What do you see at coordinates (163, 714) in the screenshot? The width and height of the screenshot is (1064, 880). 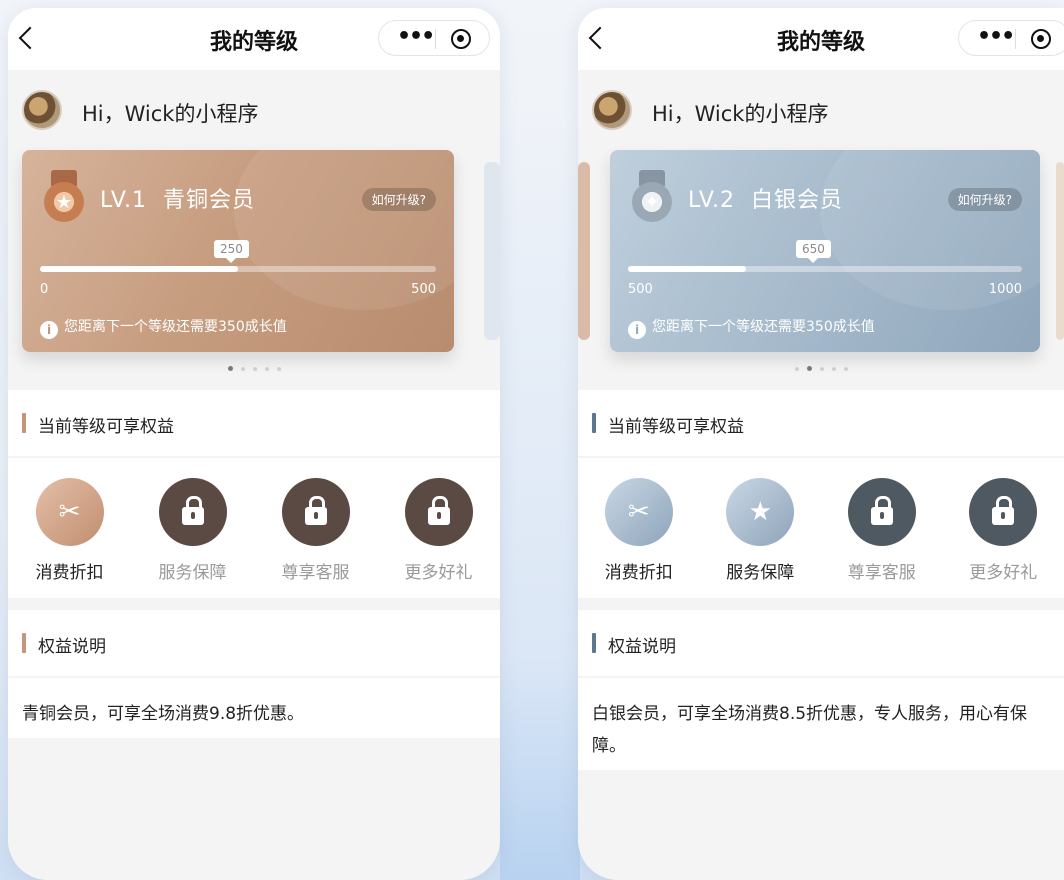 I see `explain-text: 青铜会员，可享全场消费9.8折优惠。` at bounding box center [163, 714].